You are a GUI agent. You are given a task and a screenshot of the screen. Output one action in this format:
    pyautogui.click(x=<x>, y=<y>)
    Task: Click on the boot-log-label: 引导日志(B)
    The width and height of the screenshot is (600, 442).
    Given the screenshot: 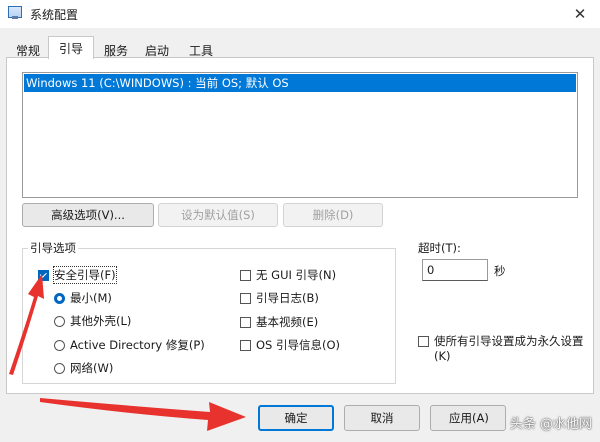 What is the action you would take?
    pyautogui.click(x=287, y=298)
    